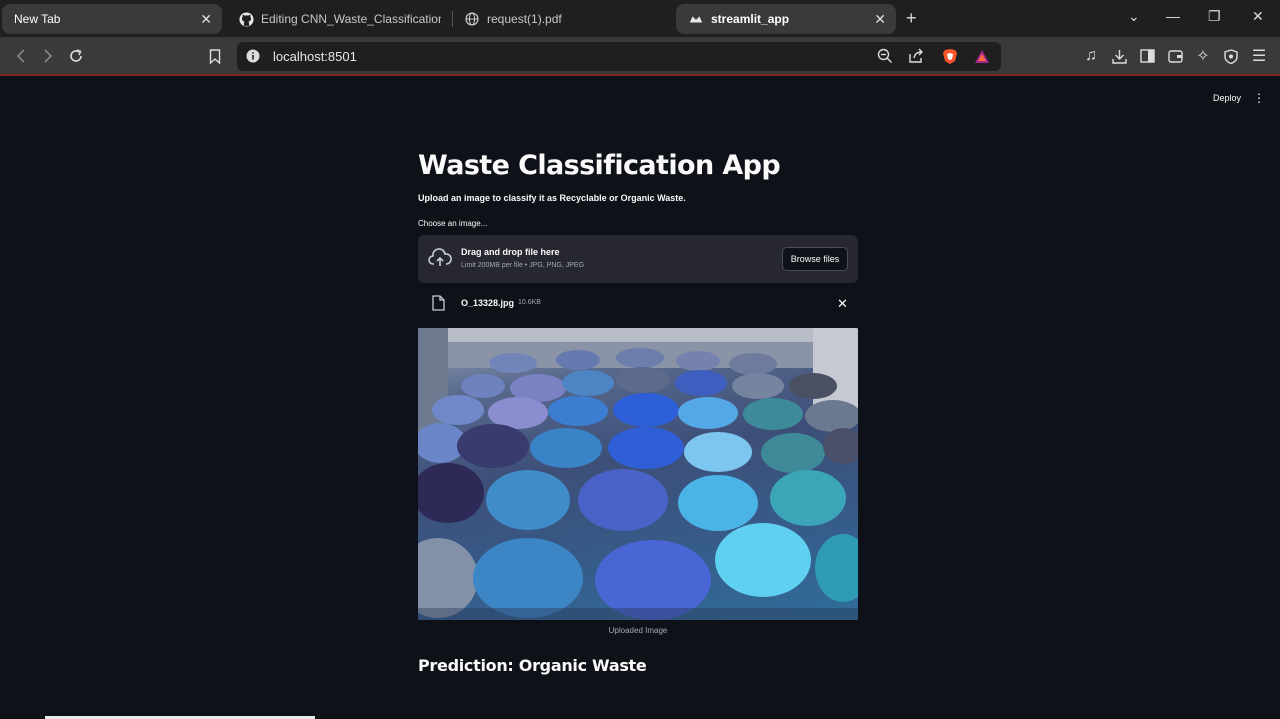 The image size is (1280, 719). I want to click on share-icon, so click(916, 58).